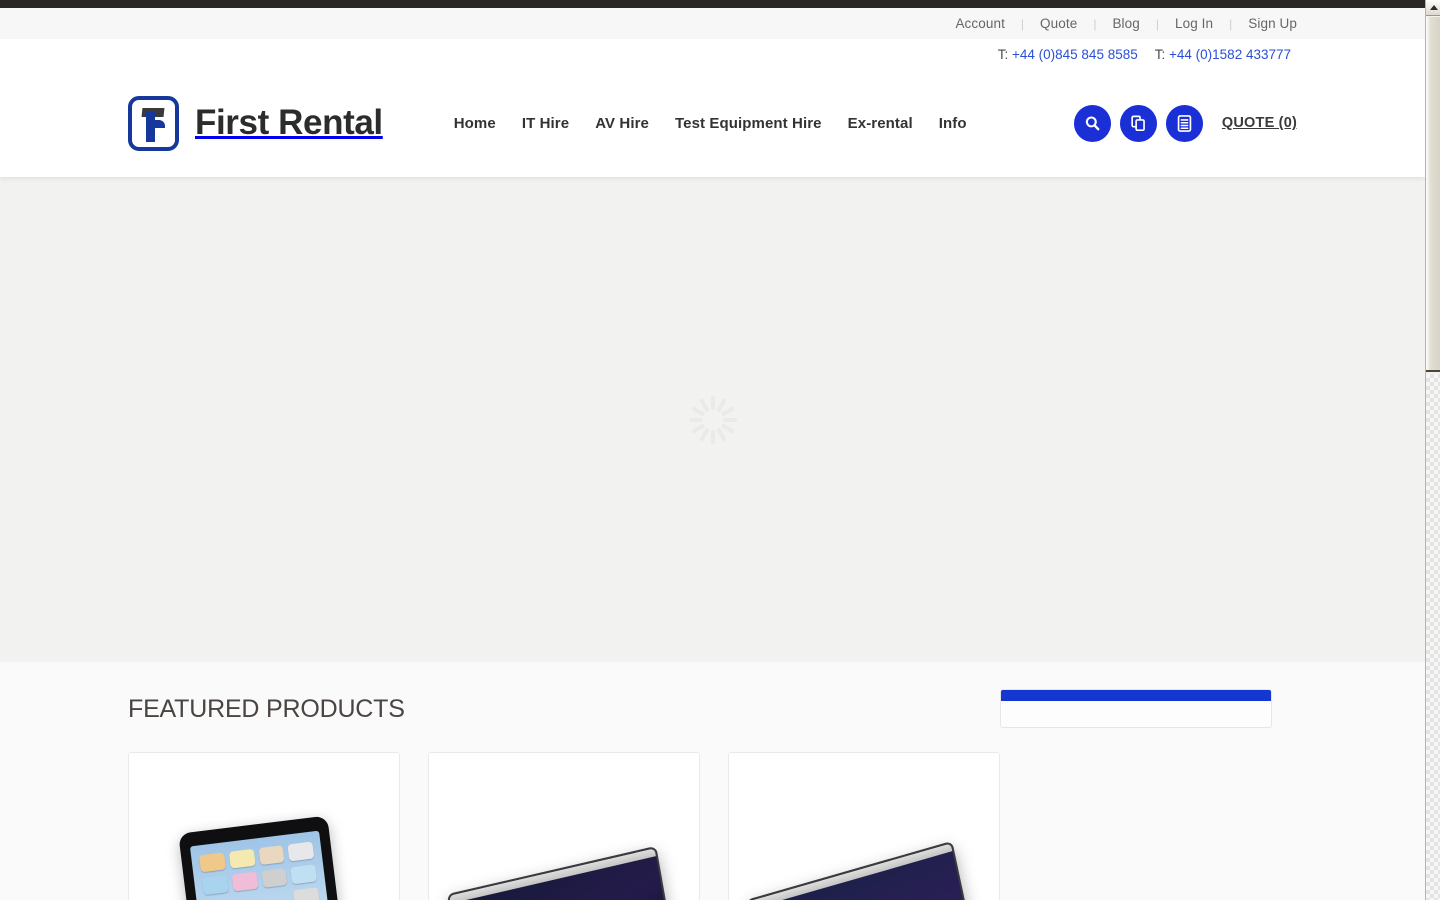 The width and height of the screenshot is (1440, 900). I want to click on nav-item-av-hire: AV Hire, so click(622, 123).